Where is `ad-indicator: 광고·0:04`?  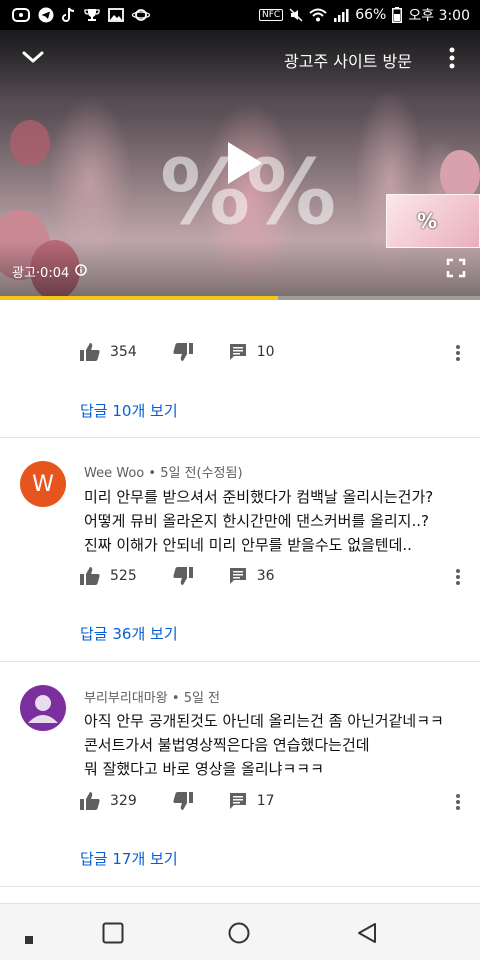
ad-indicator: 광고·0:04 is located at coordinates (49, 271).